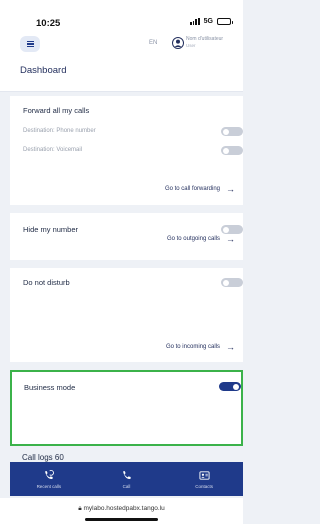  I want to click on nav-recent-calls-label: Recent calls, so click(49, 486).